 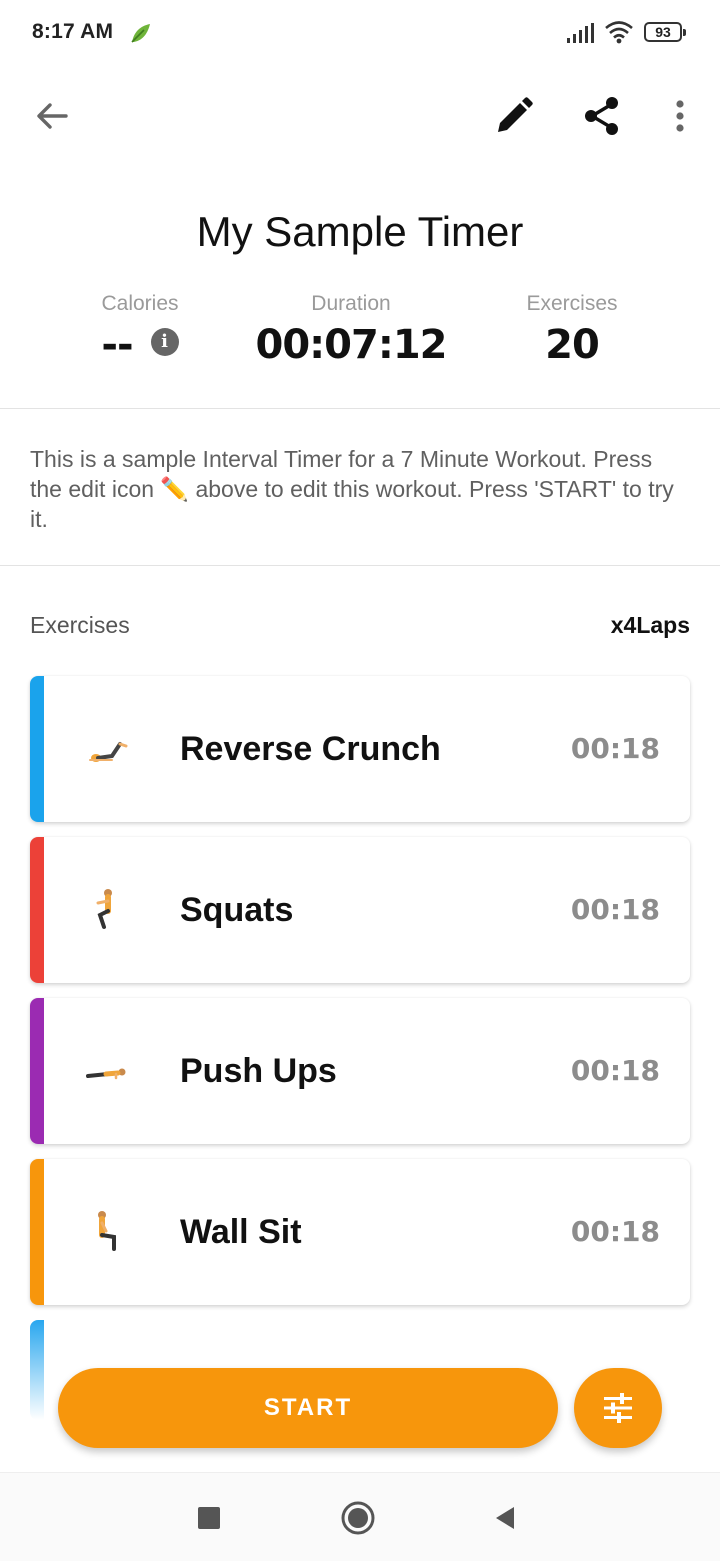 What do you see at coordinates (140, 303) in the screenshot?
I see `calories-label: Calories` at bounding box center [140, 303].